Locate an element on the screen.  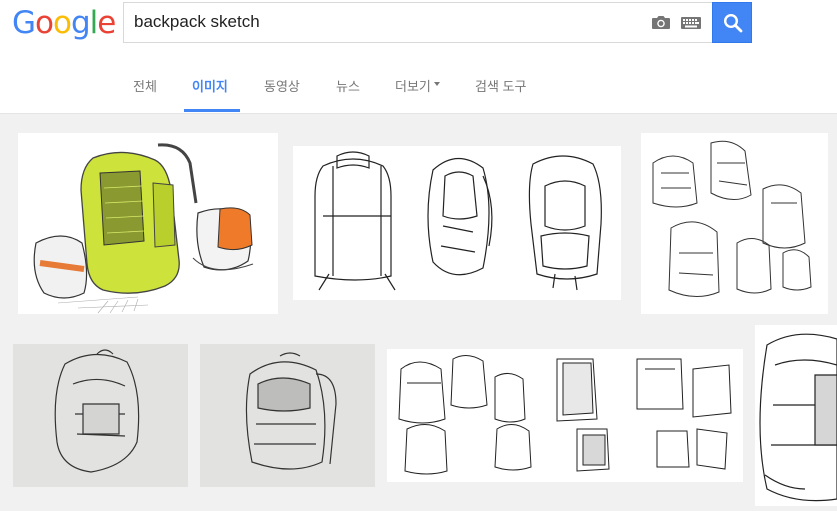
search-tabs: 전체 이미지 동영상 뉴스 더보기 검색 도구 is located at coordinates (418, 83).